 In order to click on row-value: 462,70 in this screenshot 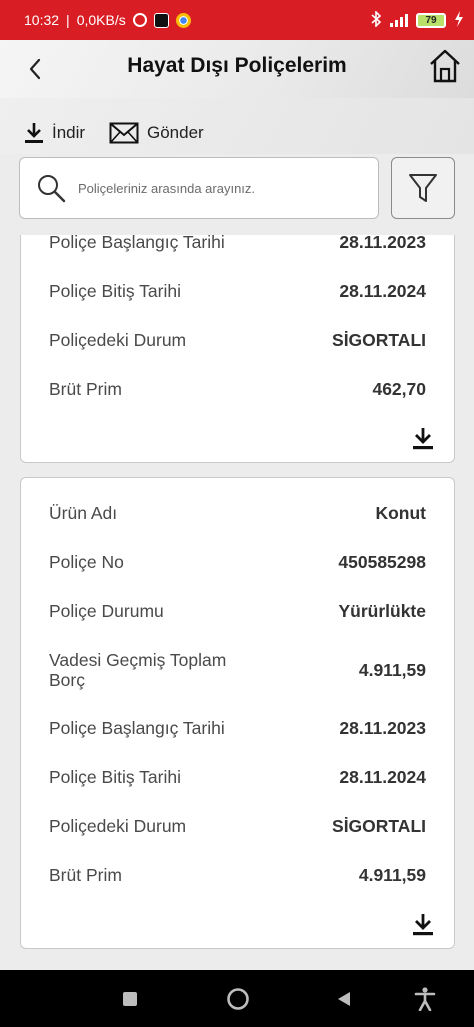, I will do `click(399, 389)`.